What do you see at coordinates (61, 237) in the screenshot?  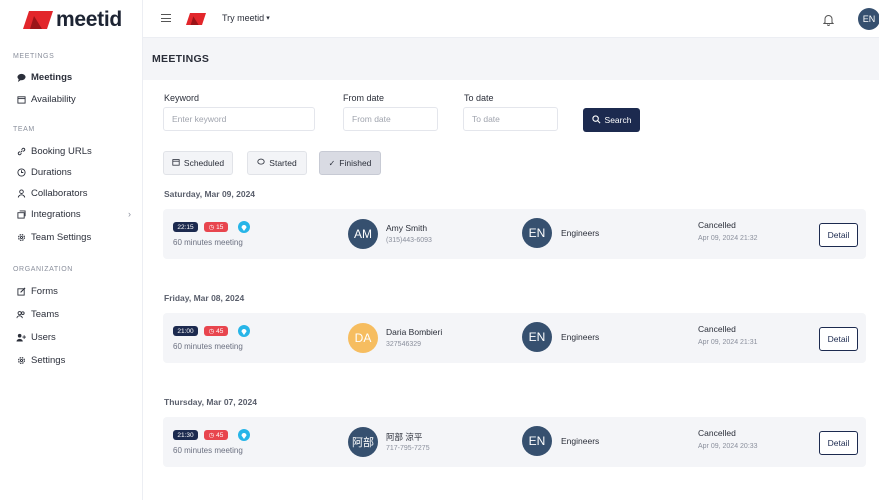 I see `sidebar-item-label: Team Settings` at bounding box center [61, 237].